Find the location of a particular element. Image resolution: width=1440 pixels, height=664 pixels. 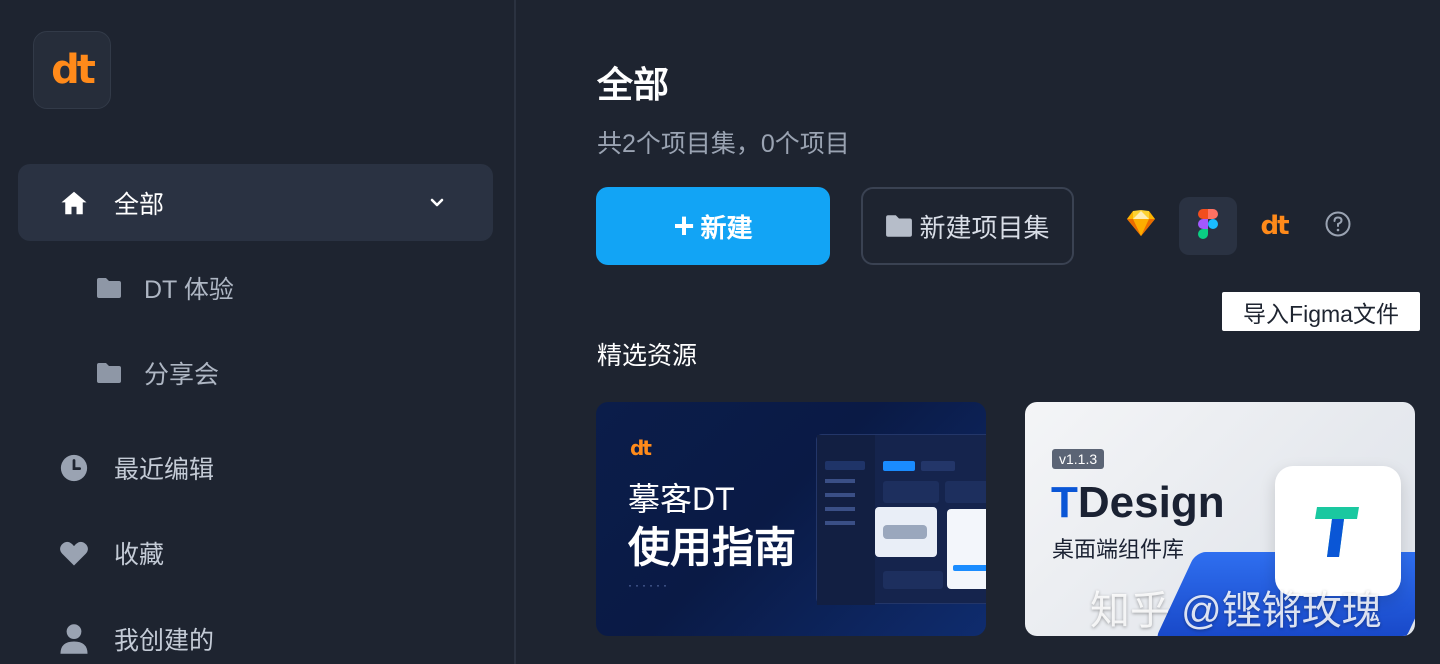

import-sketch-button is located at coordinates (1141, 226).